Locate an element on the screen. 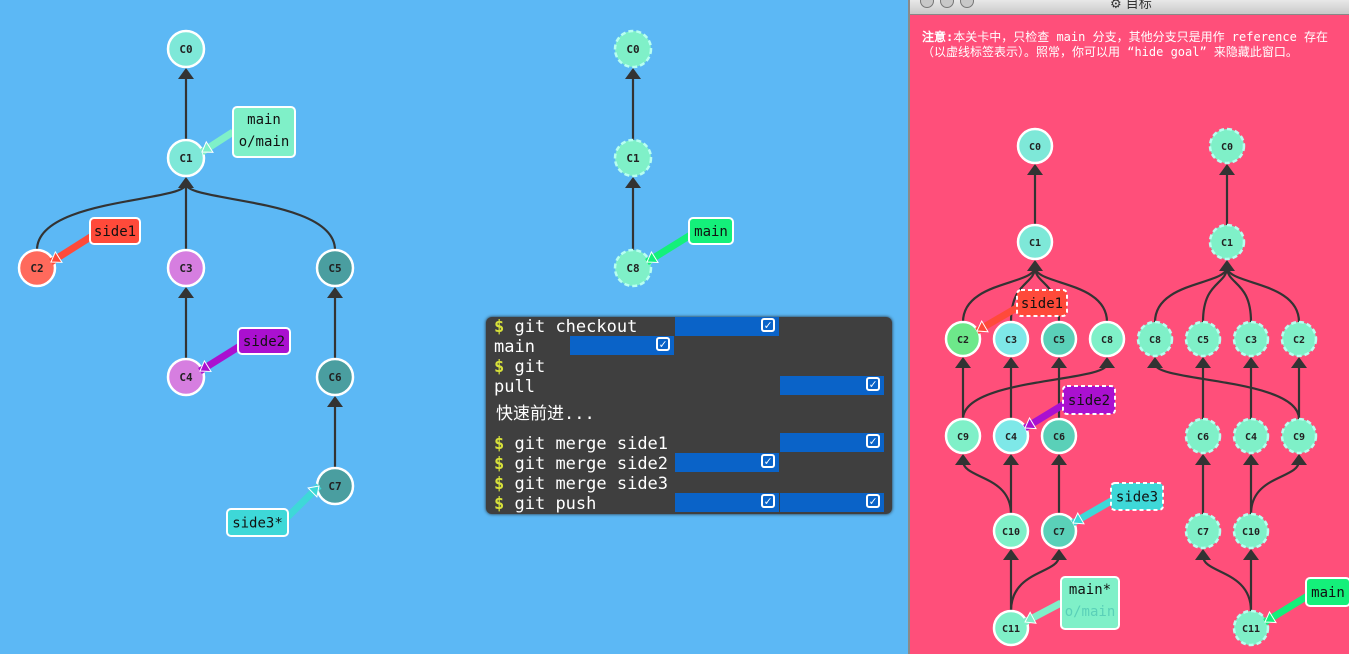 The width and height of the screenshot is (1349, 654). command-text: git checkout is located at coordinates (576, 327).